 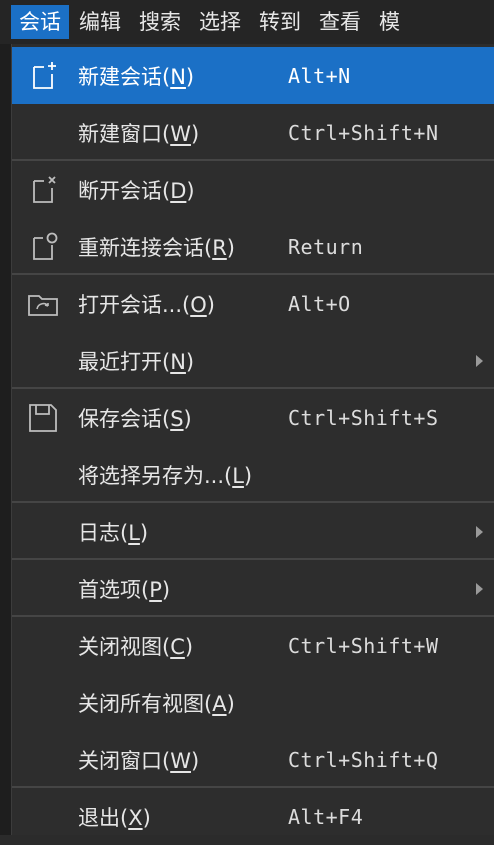 I want to click on menu-item-label: 新建窗口(W), so click(x=139, y=133).